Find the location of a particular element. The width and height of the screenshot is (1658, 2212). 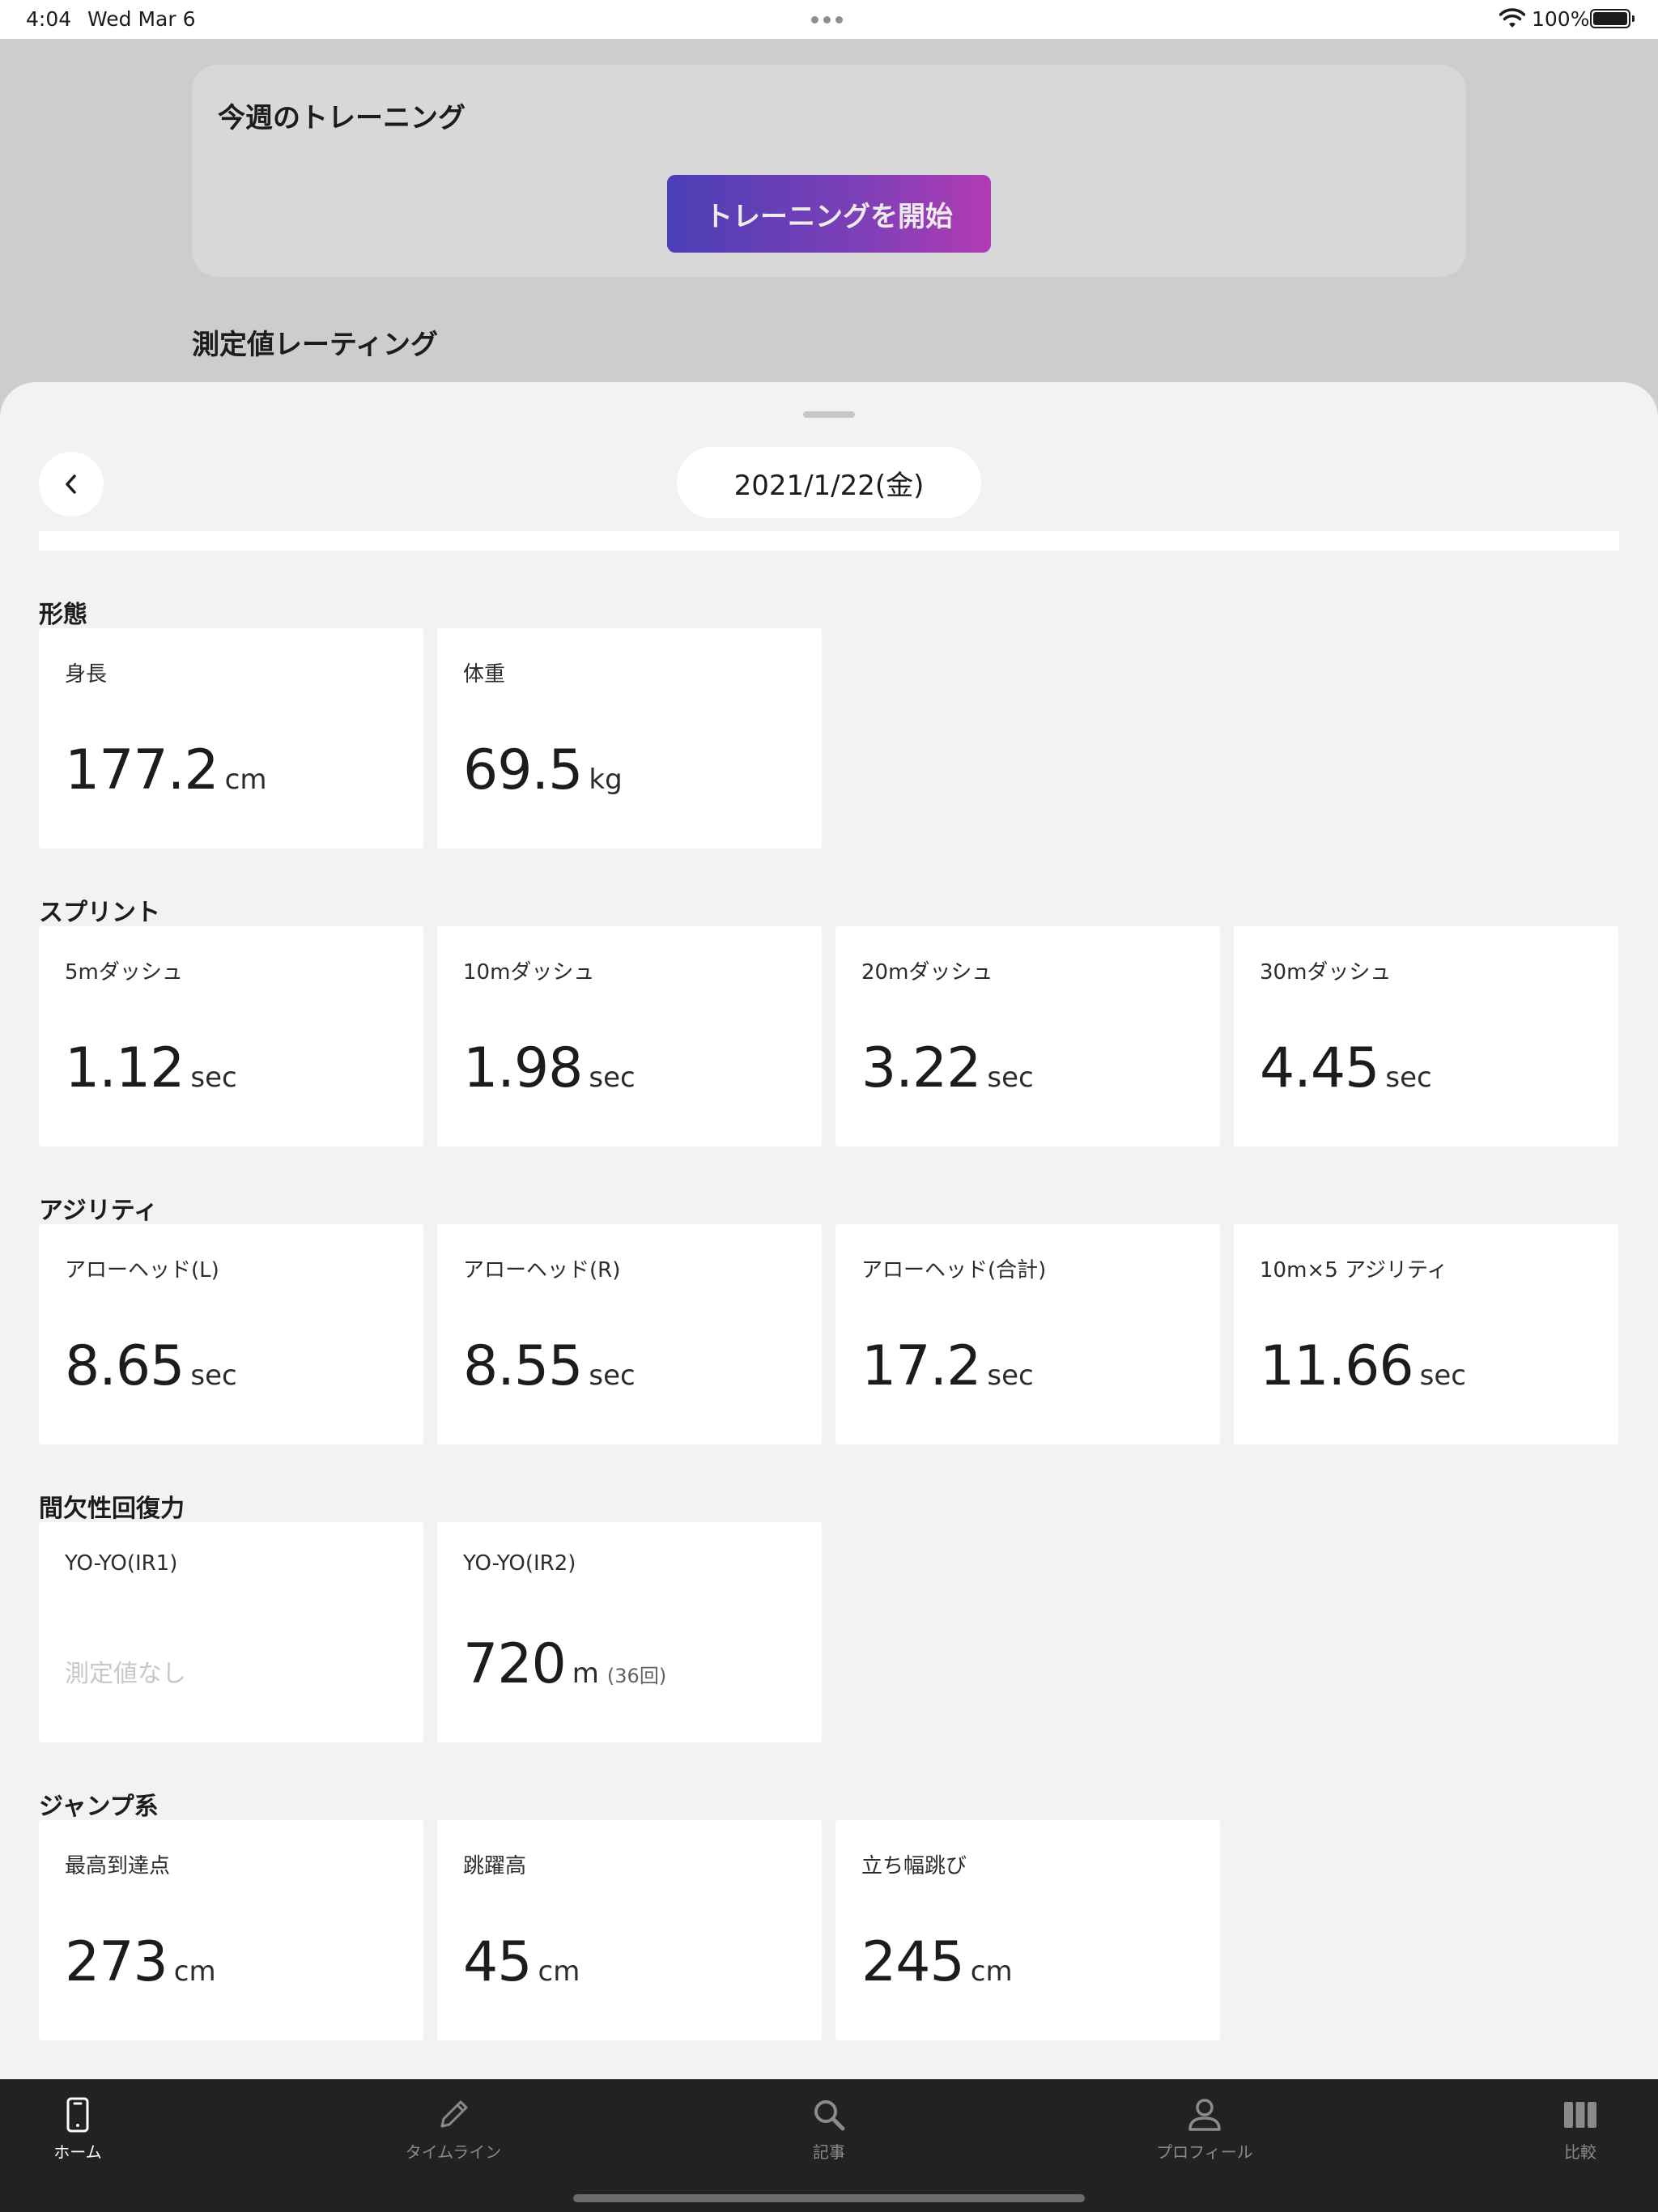

section-title-intermittent-recovery: 間欠性回復力 is located at coordinates (112, 1509).